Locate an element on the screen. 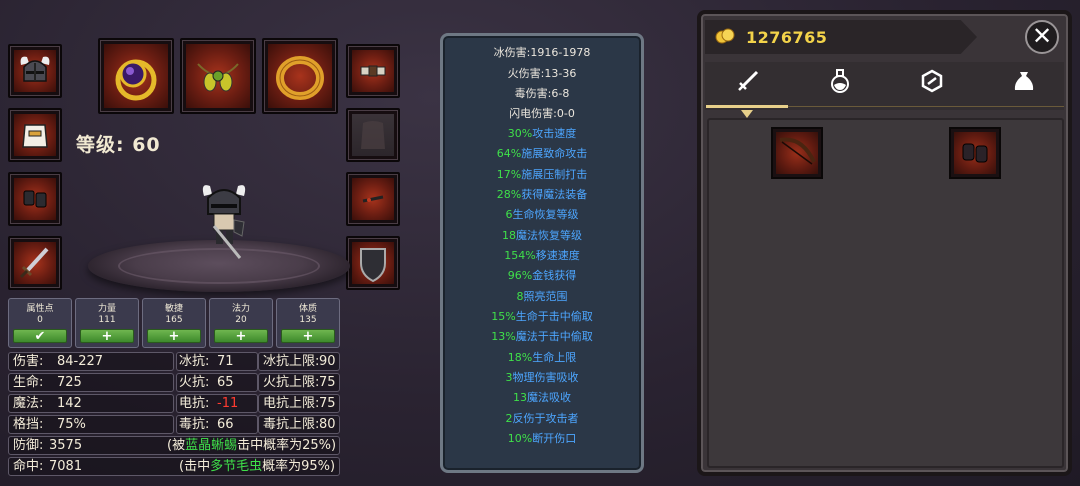  gem-icon is located at coordinates (932, 83).